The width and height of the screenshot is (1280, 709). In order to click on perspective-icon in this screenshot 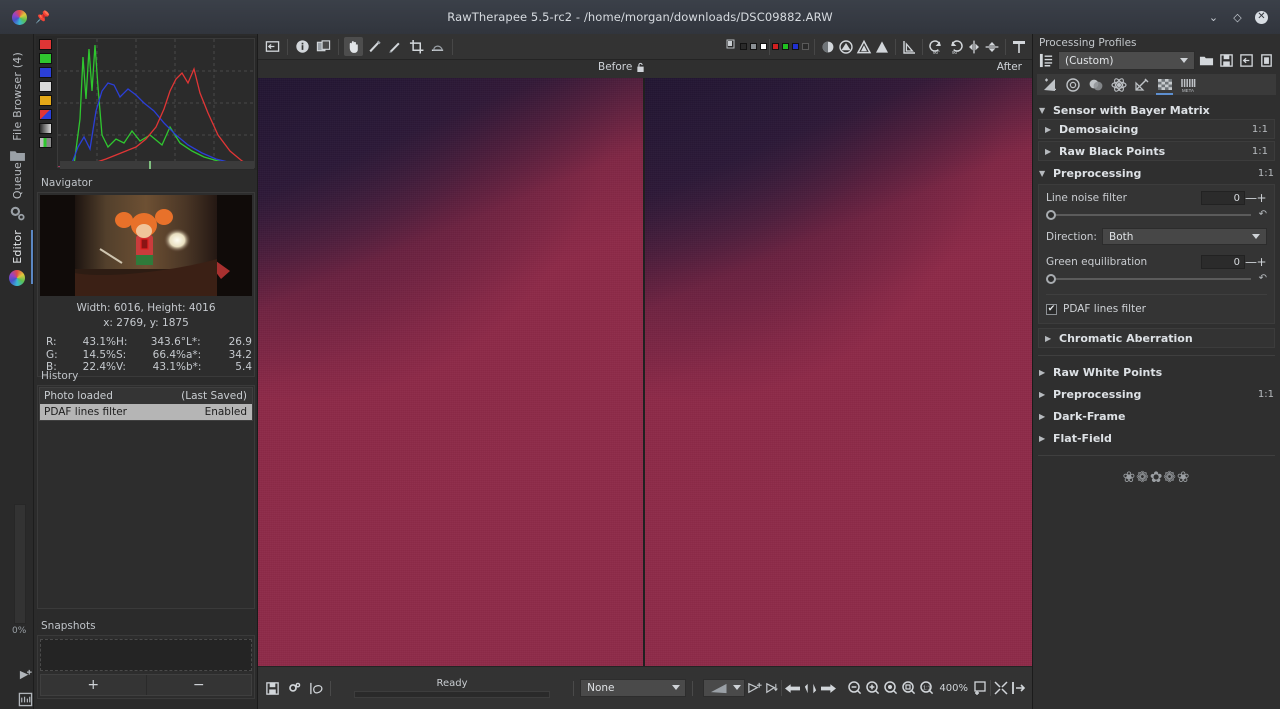, I will do `click(437, 46)`.